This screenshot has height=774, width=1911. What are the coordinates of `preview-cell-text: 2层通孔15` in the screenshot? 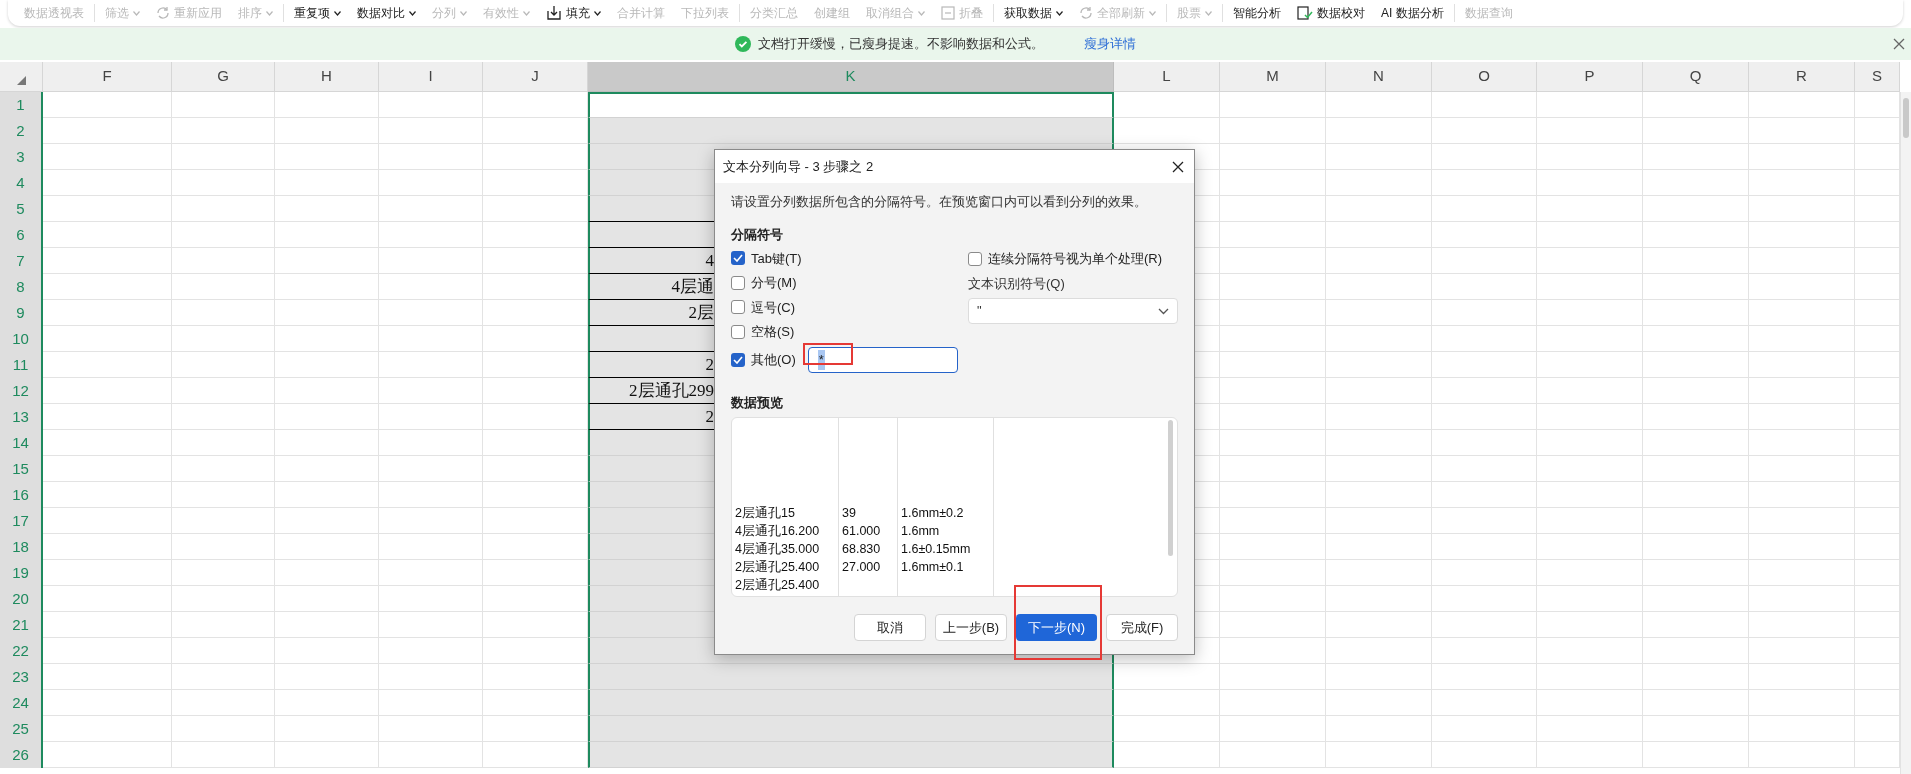 It's located at (765, 513).